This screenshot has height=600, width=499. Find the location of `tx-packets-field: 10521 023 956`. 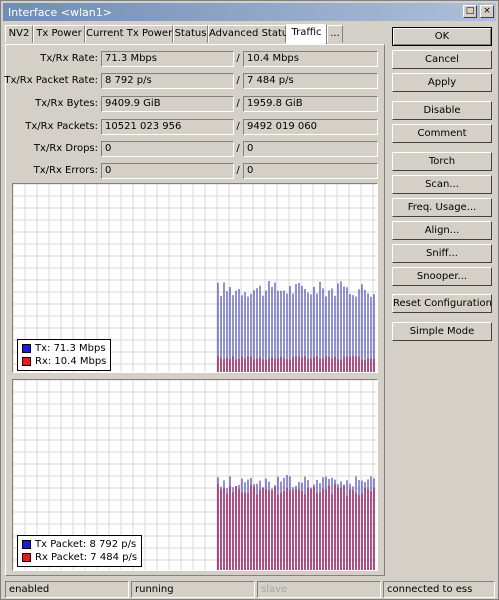

tx-packets-field: 10521 023 956 is located at coordinates (167, 127).